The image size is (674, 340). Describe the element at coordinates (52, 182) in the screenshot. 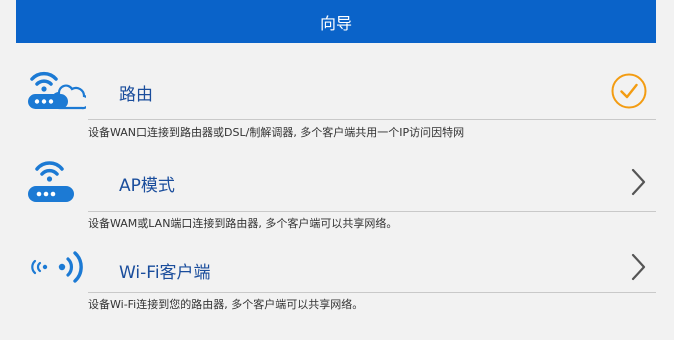

I see `access-point-icon` at that location.